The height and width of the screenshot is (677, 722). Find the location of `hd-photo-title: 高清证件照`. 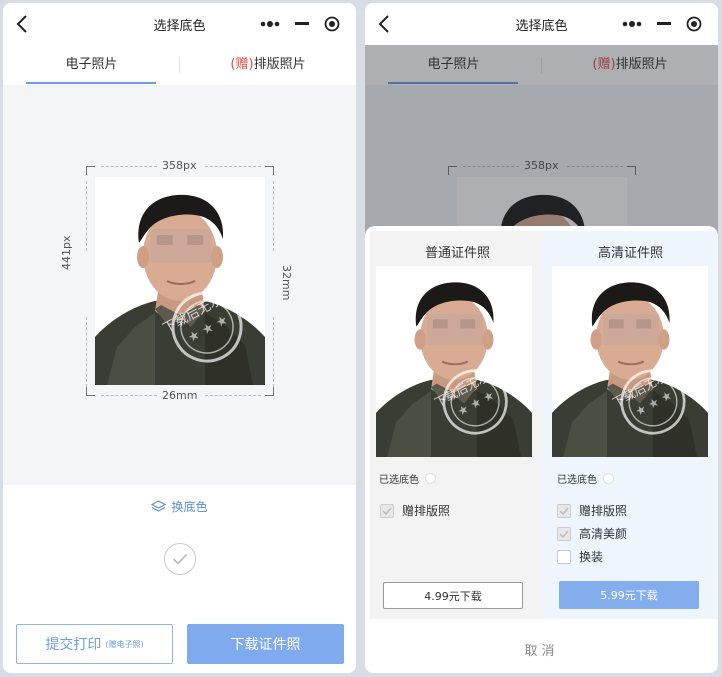

hd-photo-title: 高清证件照 is located at coordinates (630, 253).